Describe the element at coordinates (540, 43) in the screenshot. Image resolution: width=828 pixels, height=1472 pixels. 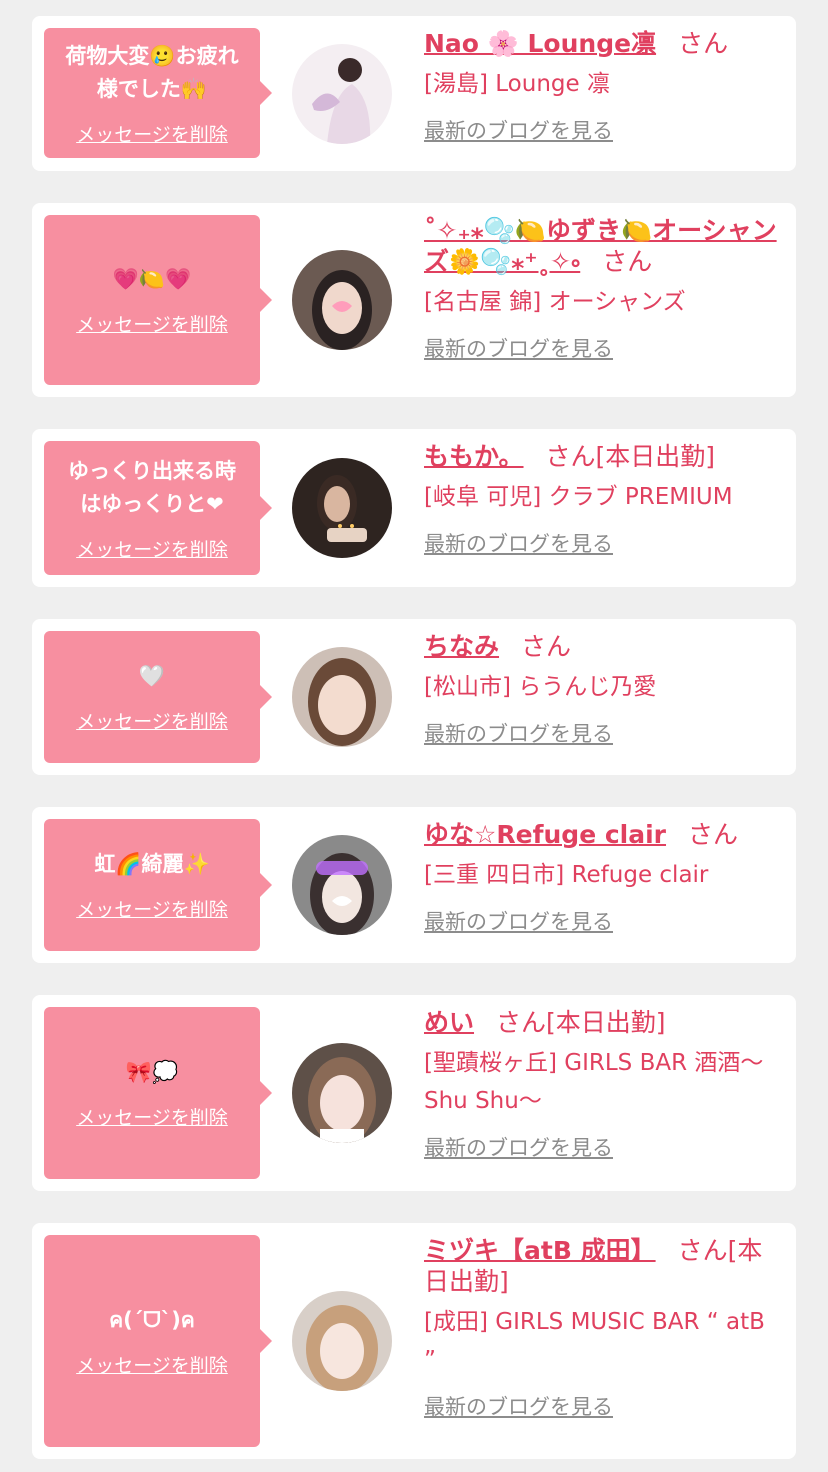
I see `cast-name-link: Nao 🌸 Lounge凛` at that location.